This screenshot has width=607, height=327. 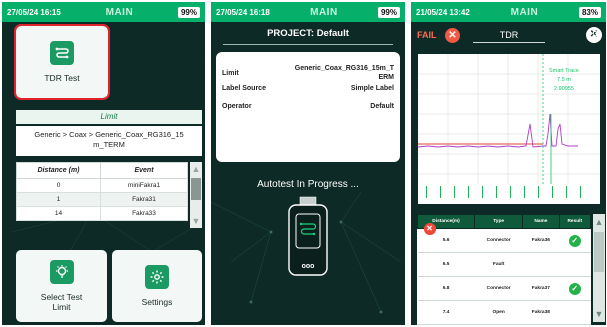 I want to click on row-name, so click(x=541, y=264).